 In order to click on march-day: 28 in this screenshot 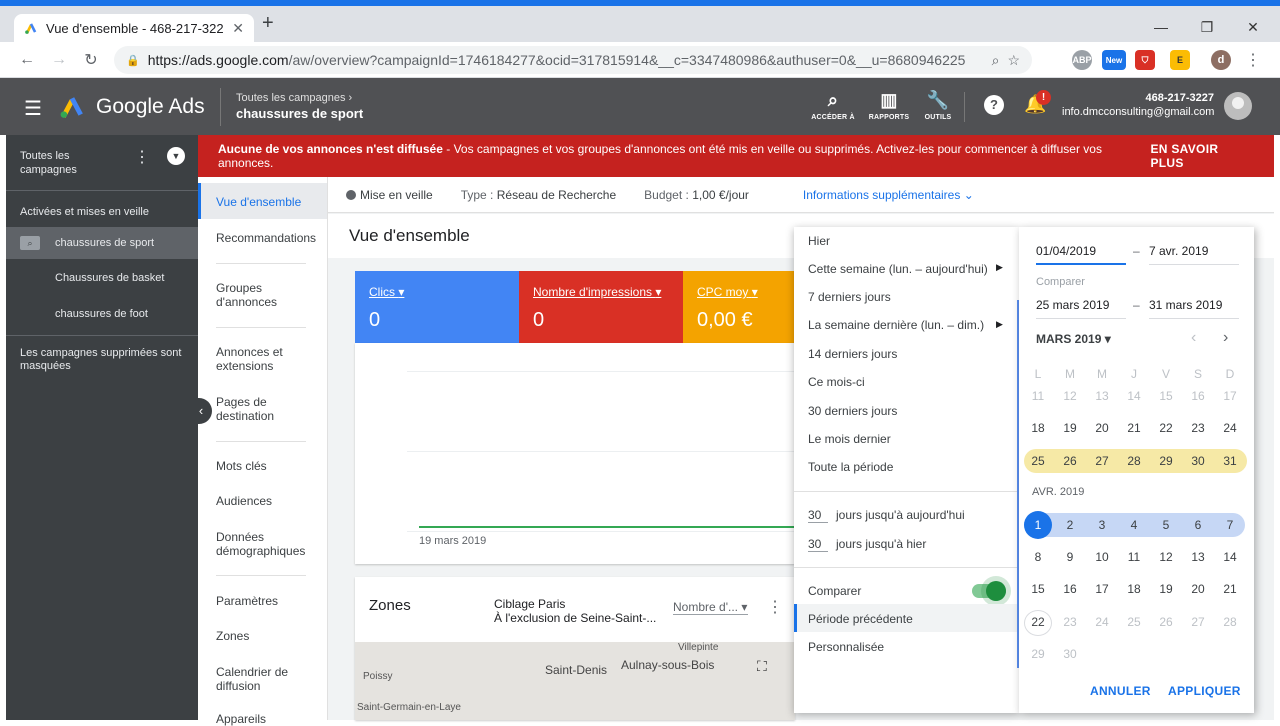, I will do `click(1134, 461)`.